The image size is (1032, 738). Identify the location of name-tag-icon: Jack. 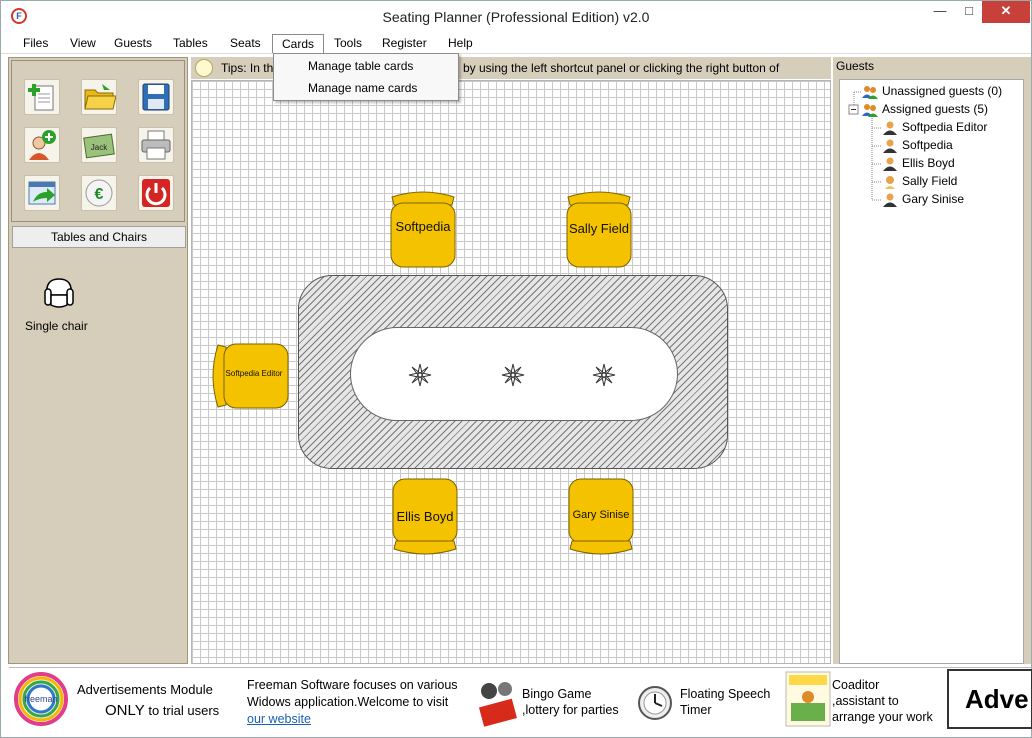
(99, 146).